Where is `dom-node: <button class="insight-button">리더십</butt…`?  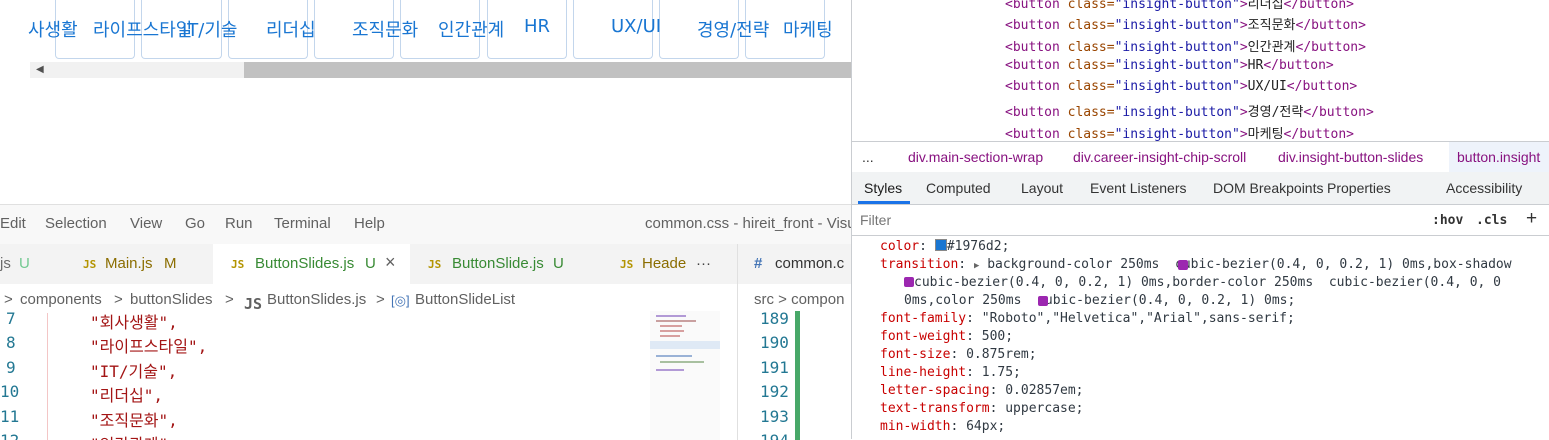 dom-node: <button class="insight-button">리더십</butt… is located at coordinates (1179, 6).